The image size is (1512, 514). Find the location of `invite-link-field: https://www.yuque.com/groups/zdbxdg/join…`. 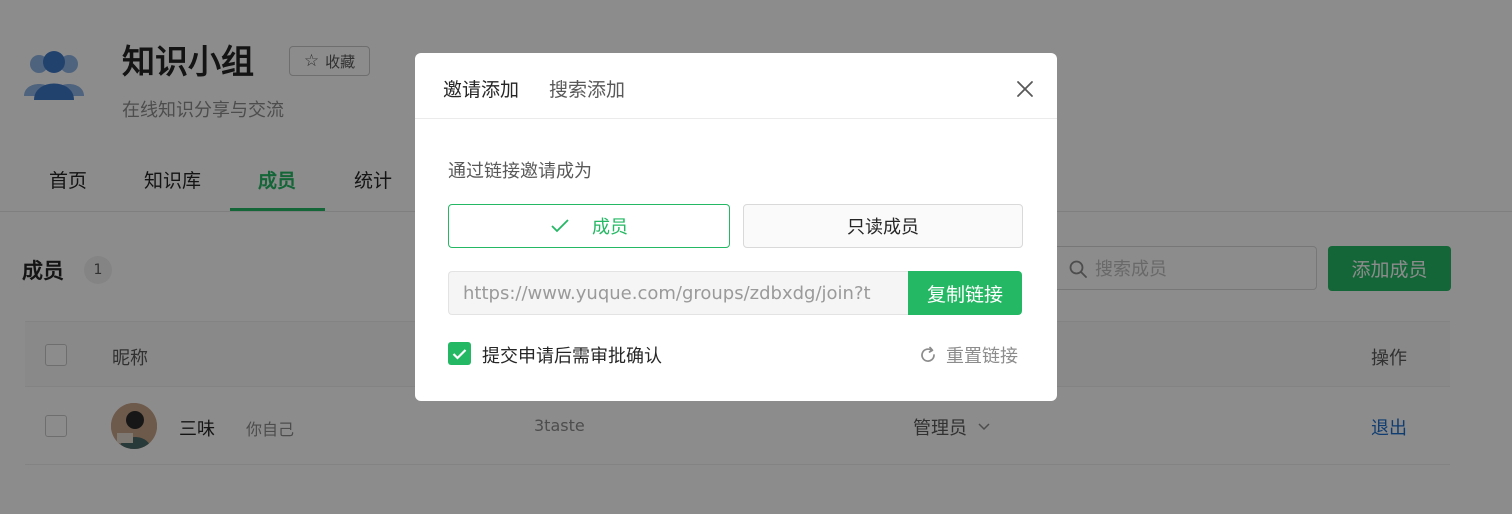

invite-link-field: https://www.yuque.com/groups/zdbxdg/join… is located at coordinates (679, 293).